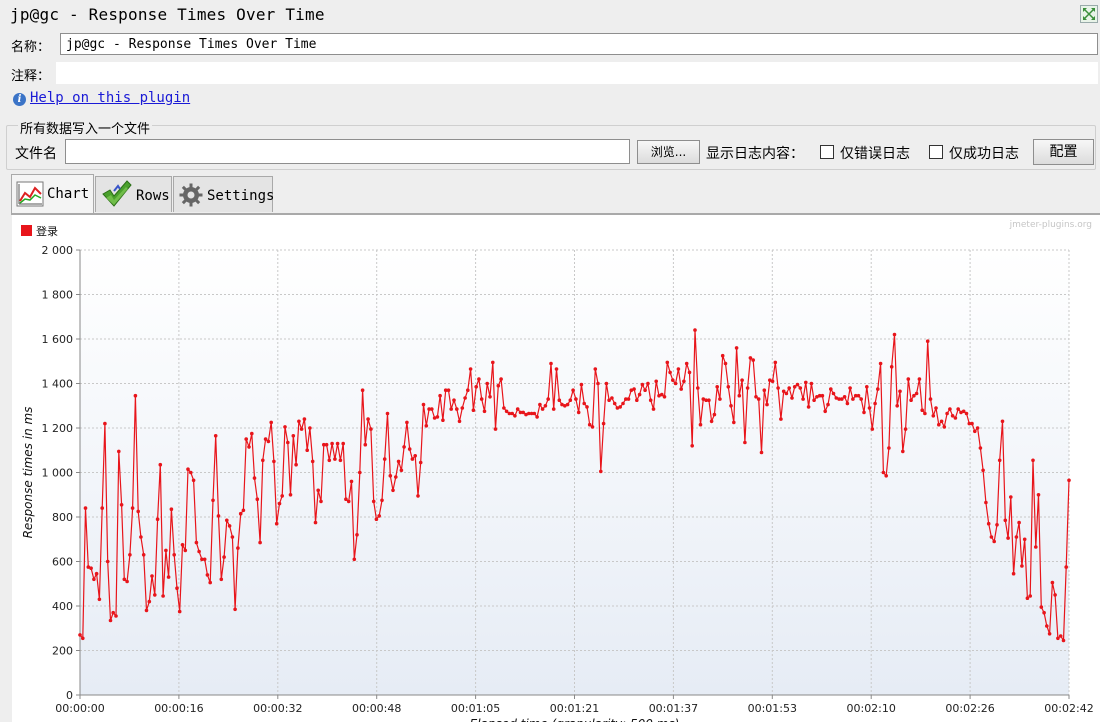  What do you see at coordinates (347, 151) in the screenshot?
I see `filename-input` at bounding box center [347, 151].